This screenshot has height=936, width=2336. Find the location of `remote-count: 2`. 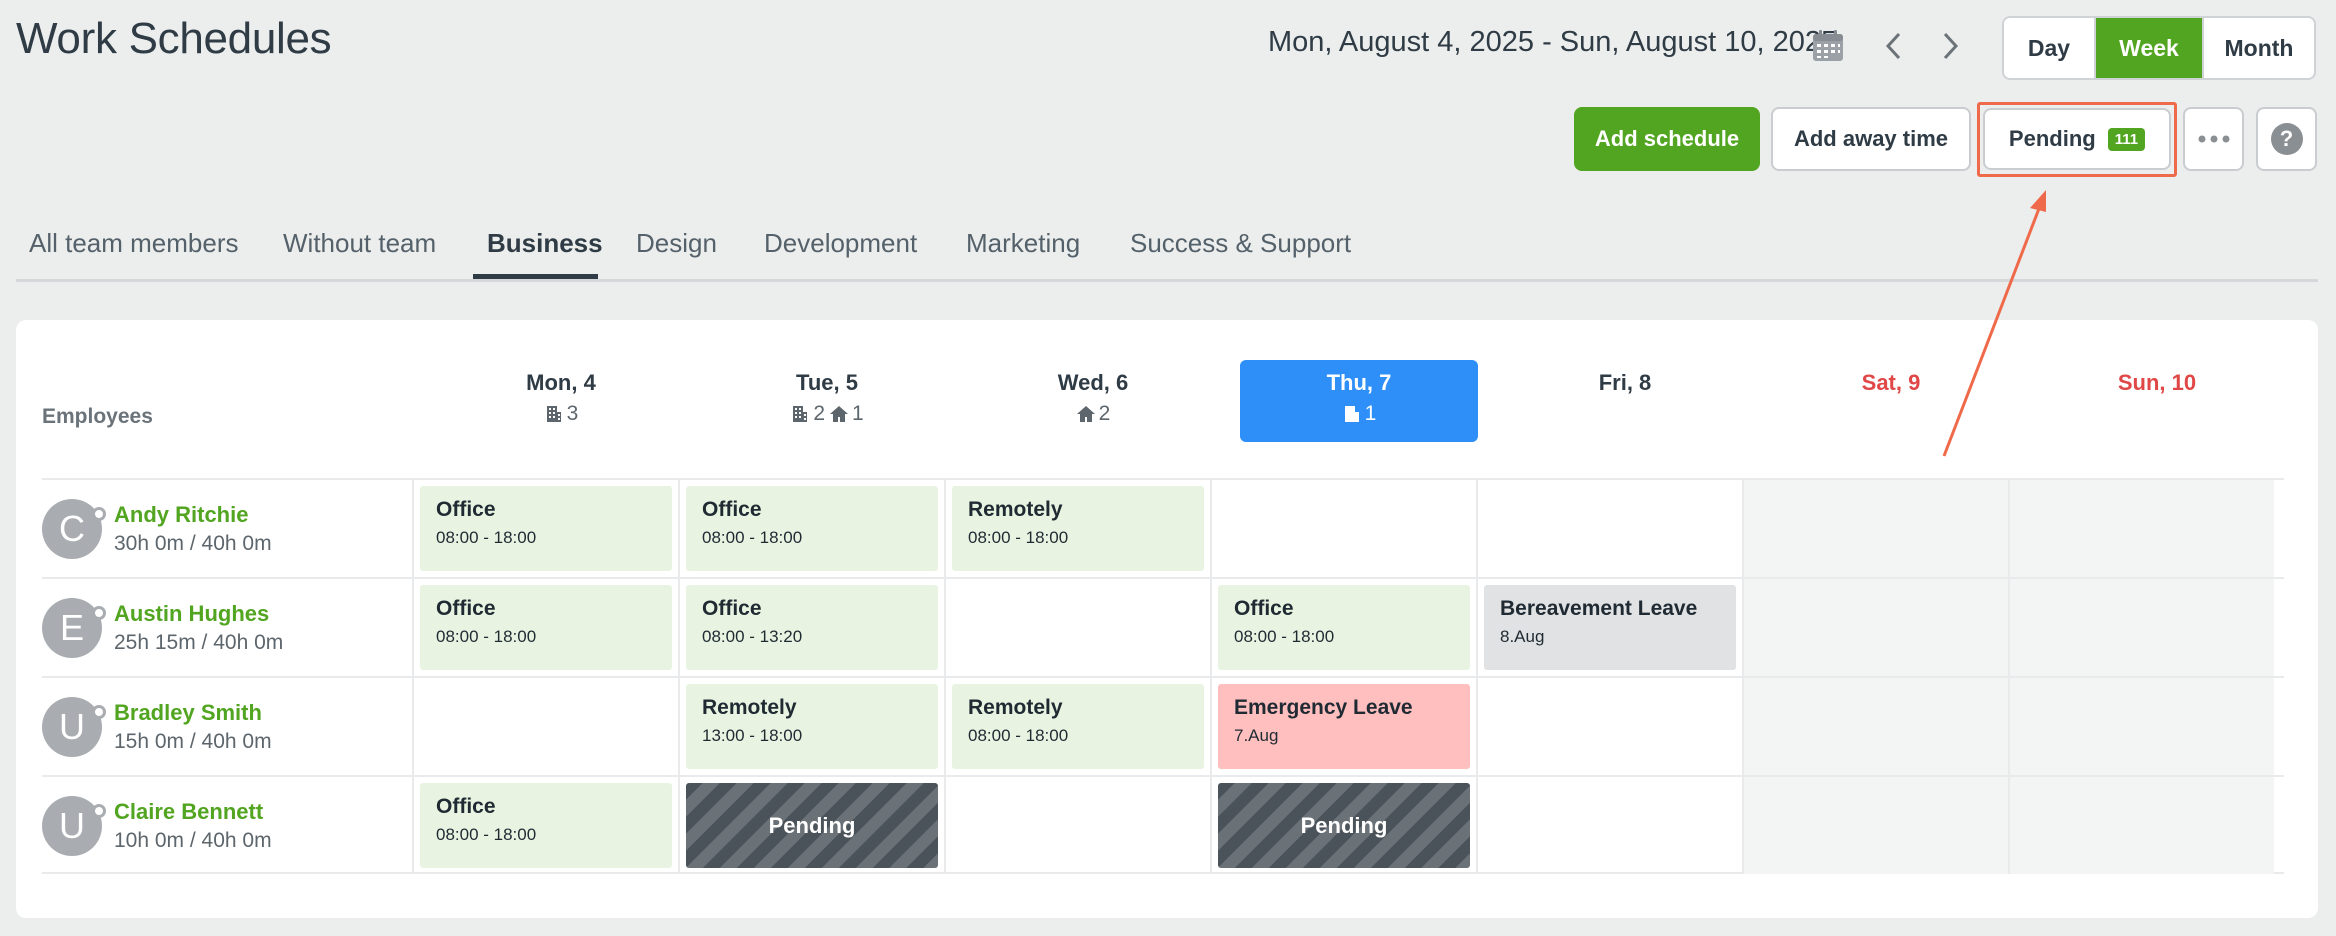

remote-count: 2 is located at coordinates (1104, 413).